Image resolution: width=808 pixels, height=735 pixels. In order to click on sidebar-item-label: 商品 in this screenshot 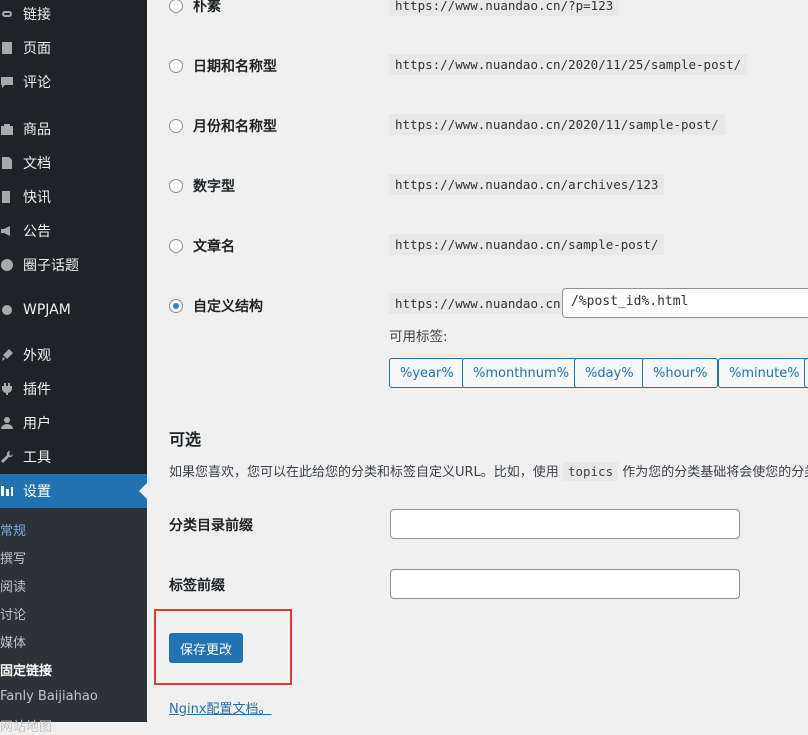, I will do `click(37, 130)`.